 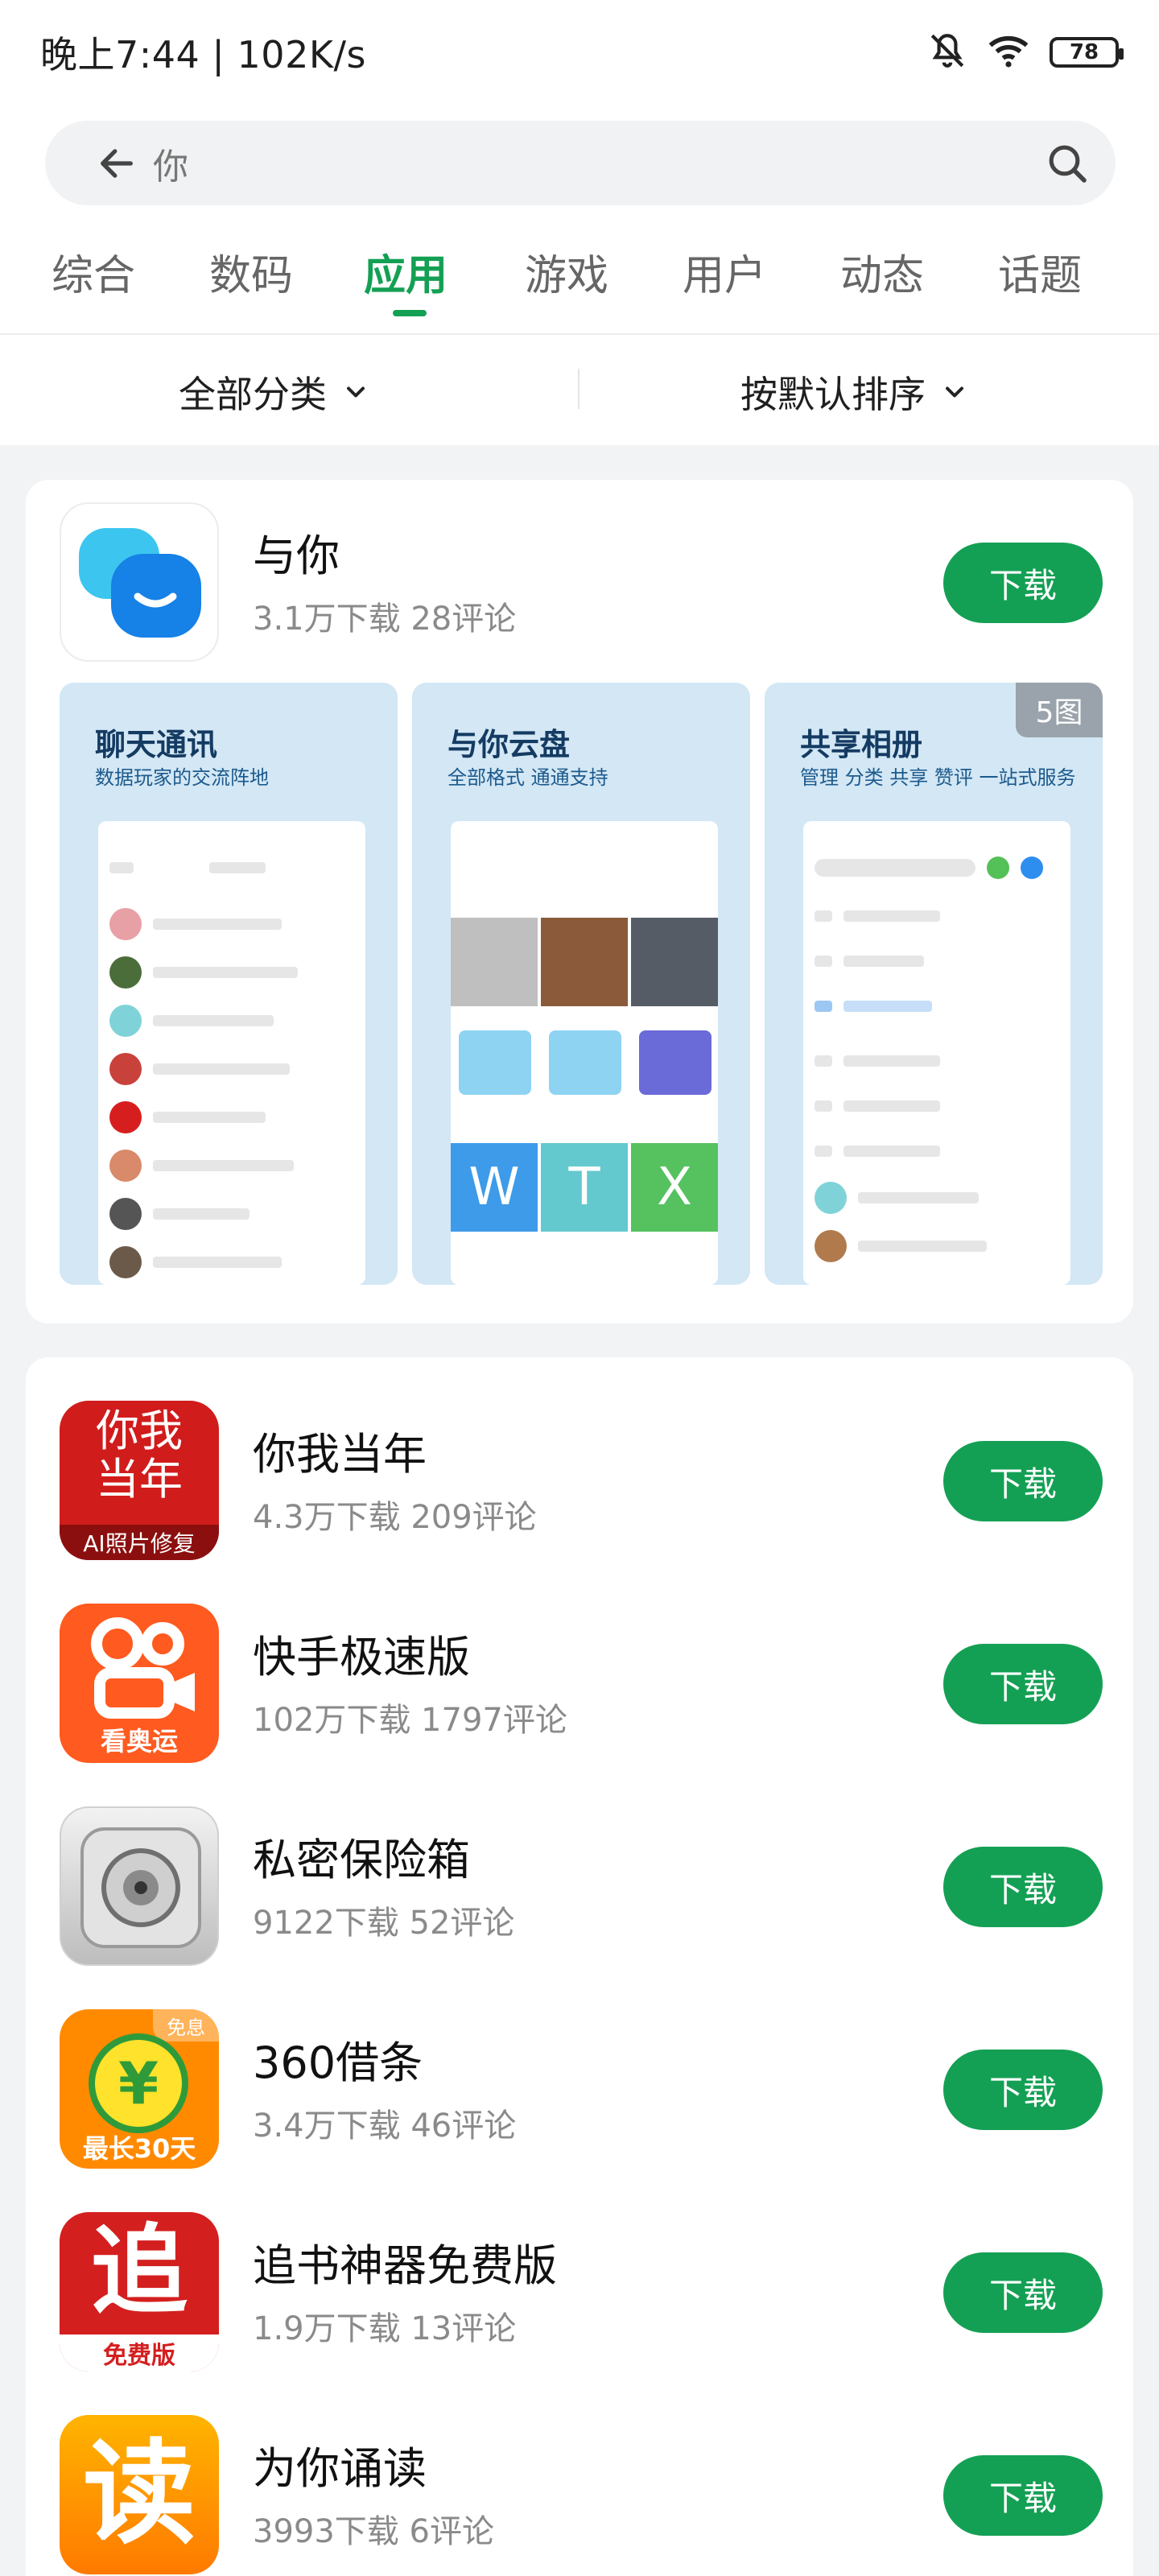 I want to click on screenshot-title: 聊天通讯, so click(x=156, y=744).